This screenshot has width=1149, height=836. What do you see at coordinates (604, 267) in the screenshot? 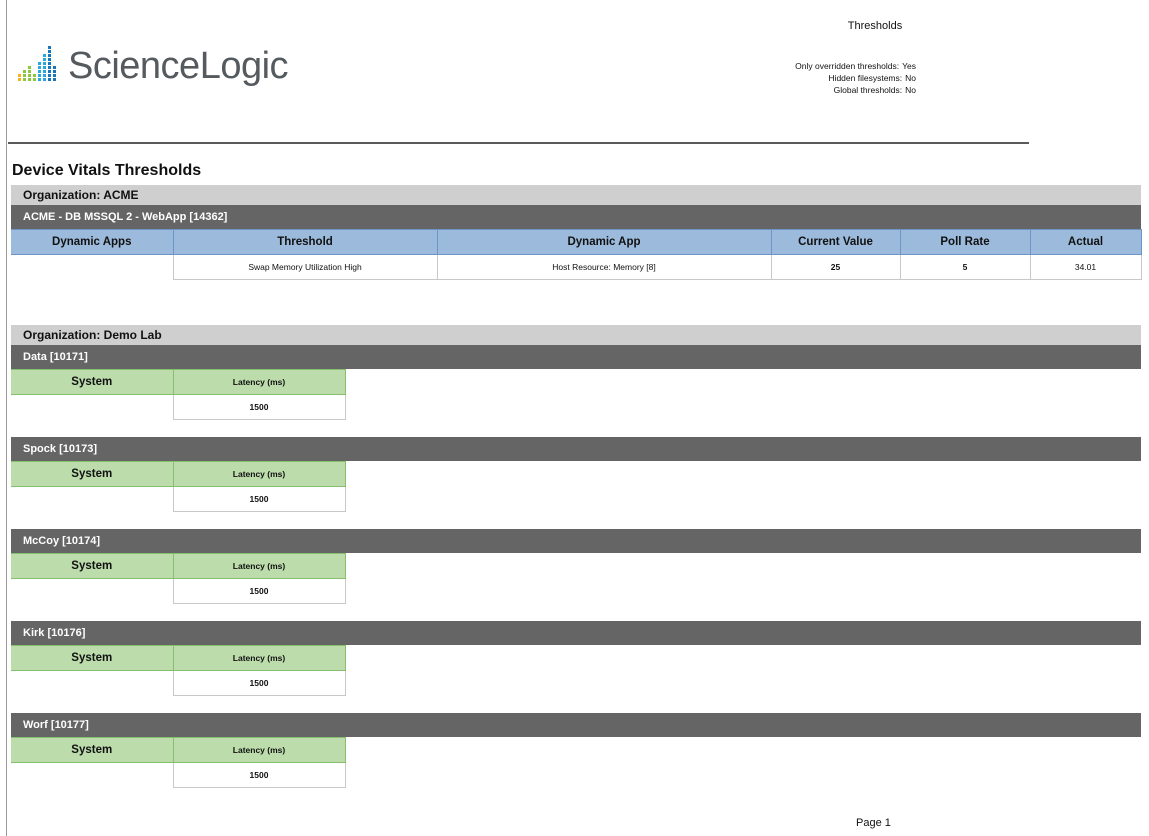
I see `cell-dynamic-app: Host Resource: Memory [8]` at bounding box center [604, 267].